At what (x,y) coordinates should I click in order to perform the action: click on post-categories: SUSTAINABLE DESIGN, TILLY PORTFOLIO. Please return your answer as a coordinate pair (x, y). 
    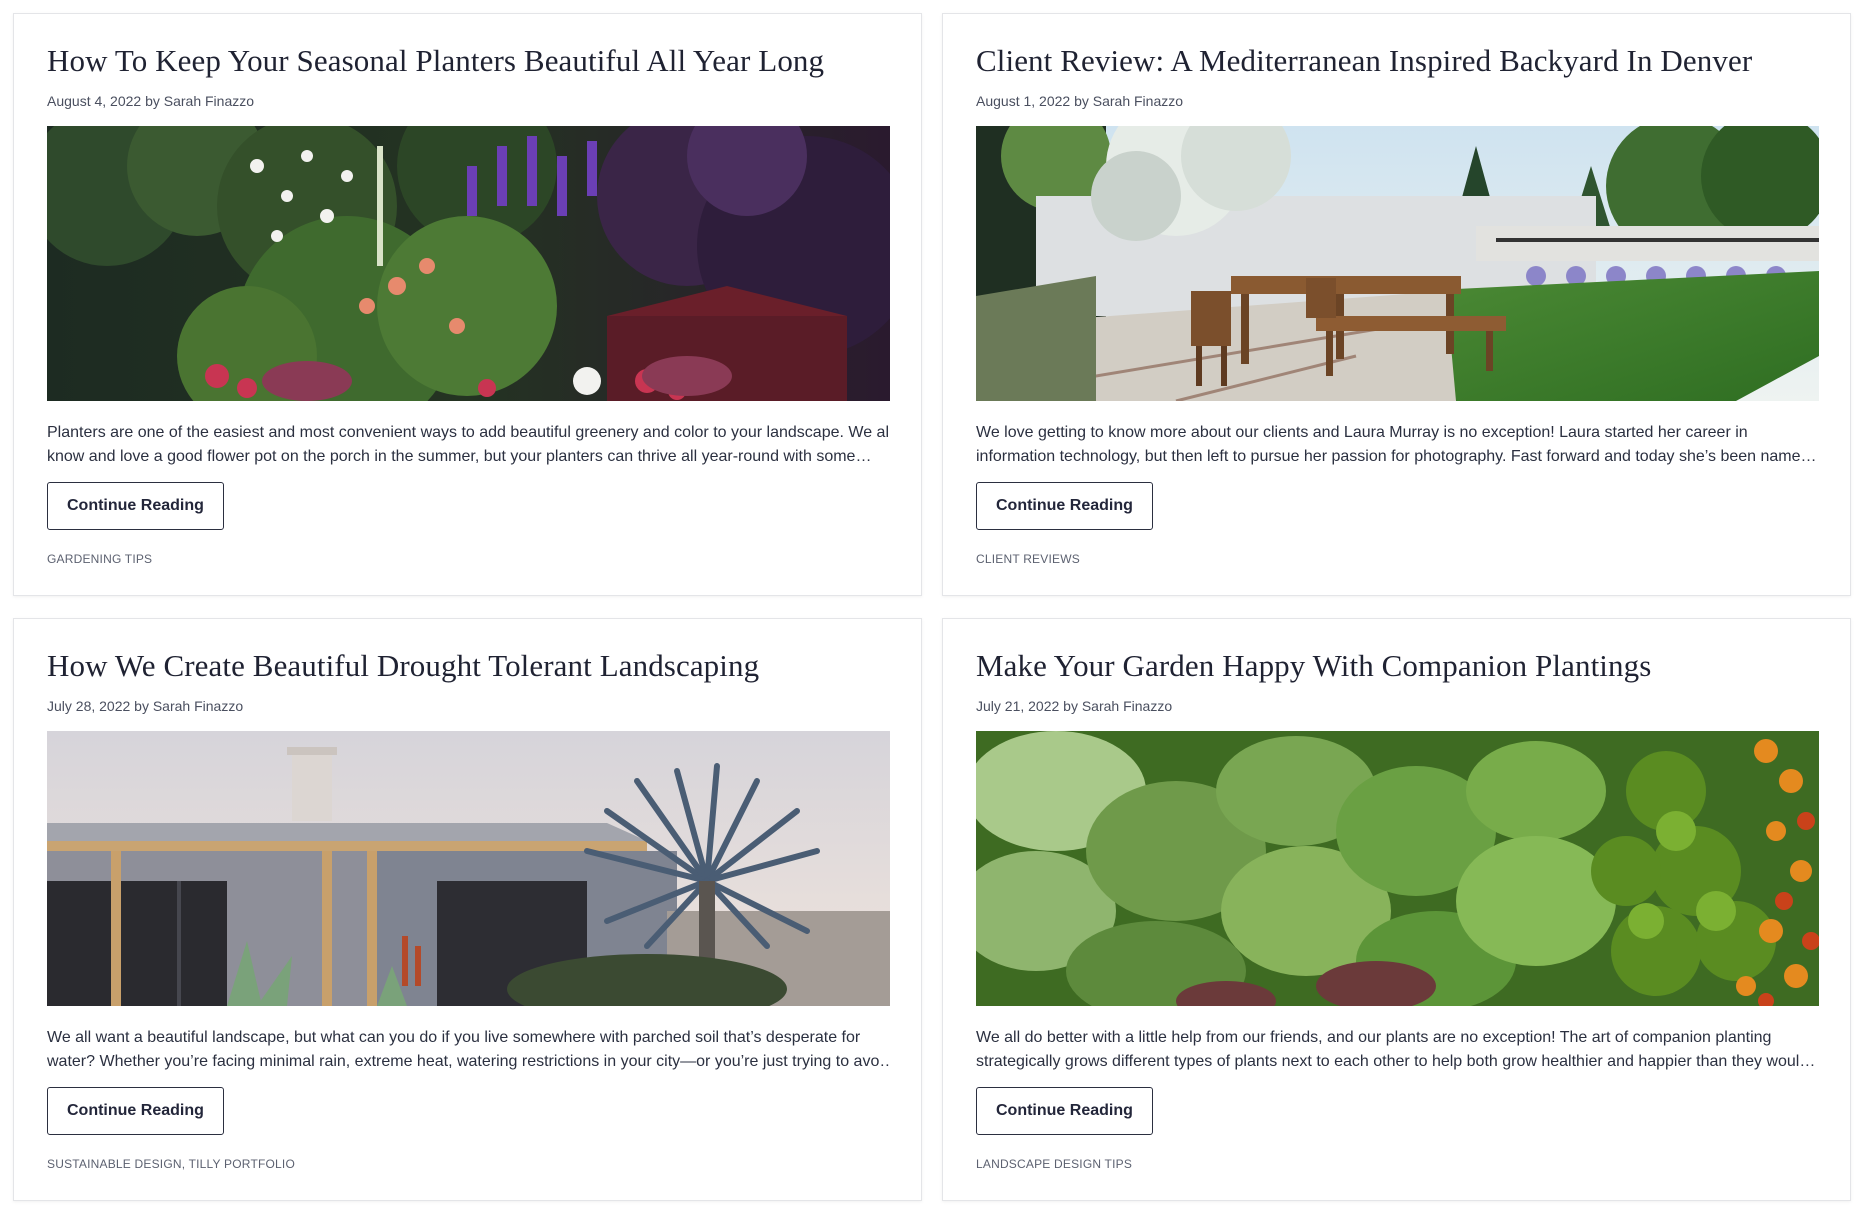
    Looking at the image, I should click on (171, 1164).